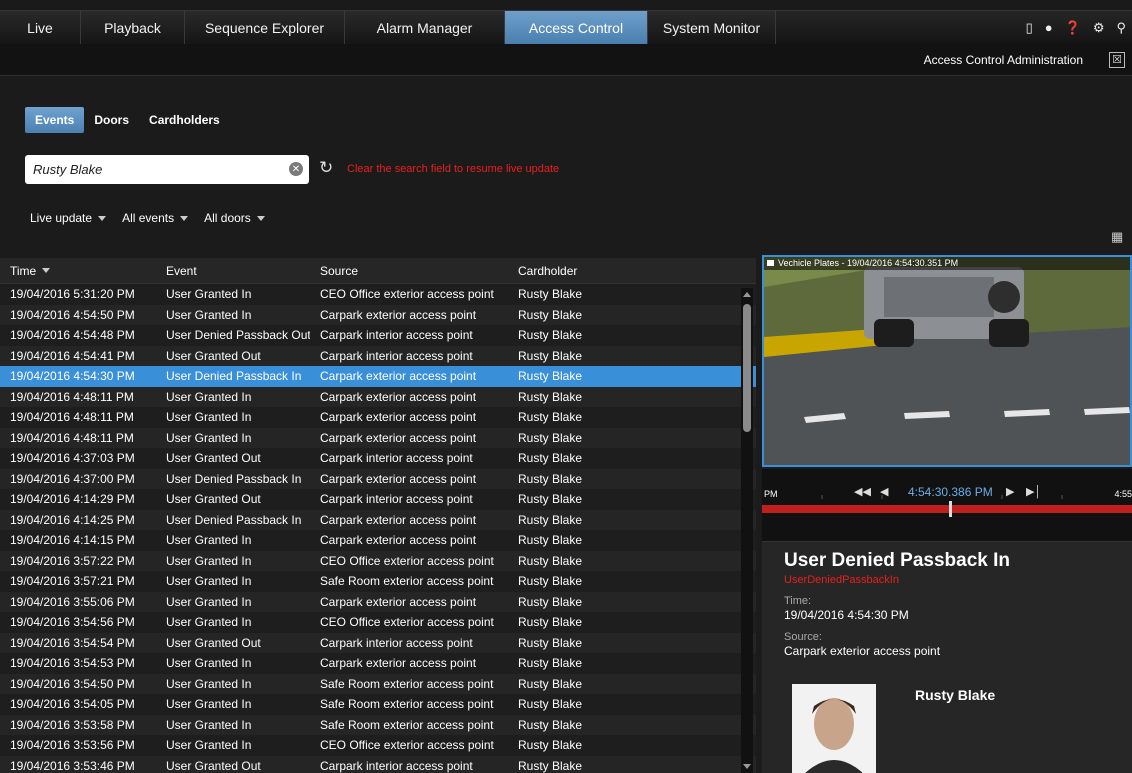 The width and height of the screenshot is (1132, 773). What do you see at coordinates (884, 491) in the screenshot?
I see `step-back-icon: ◀` at bounding box center [884, 491].